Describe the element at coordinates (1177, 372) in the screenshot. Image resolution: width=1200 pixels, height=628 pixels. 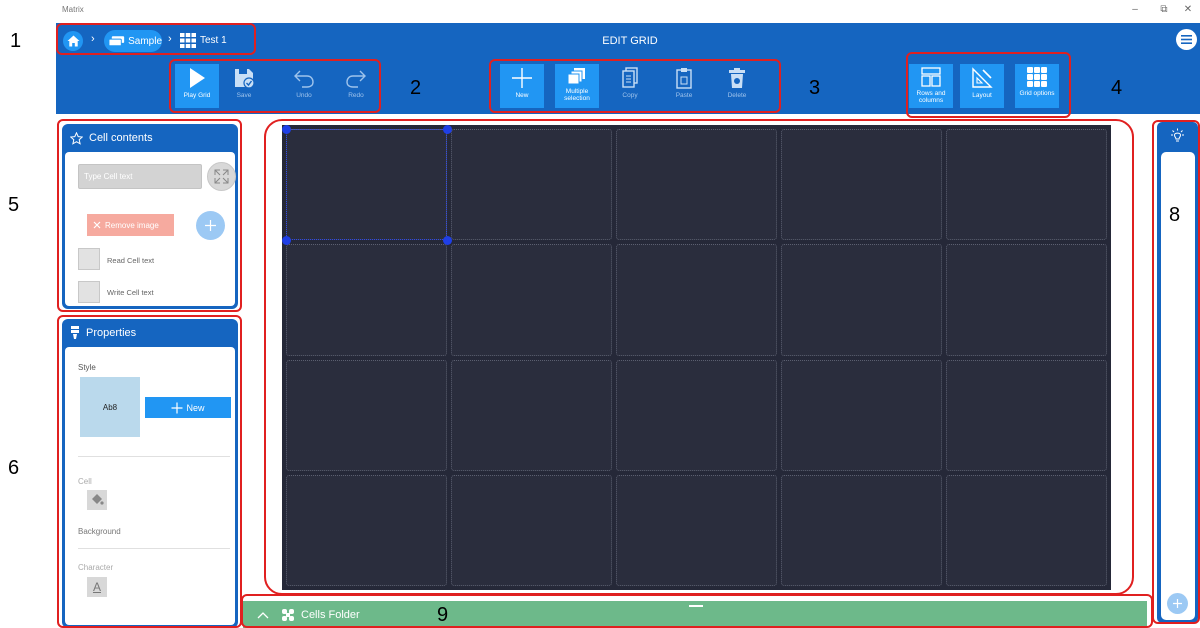
I see `right-panel` at that location.